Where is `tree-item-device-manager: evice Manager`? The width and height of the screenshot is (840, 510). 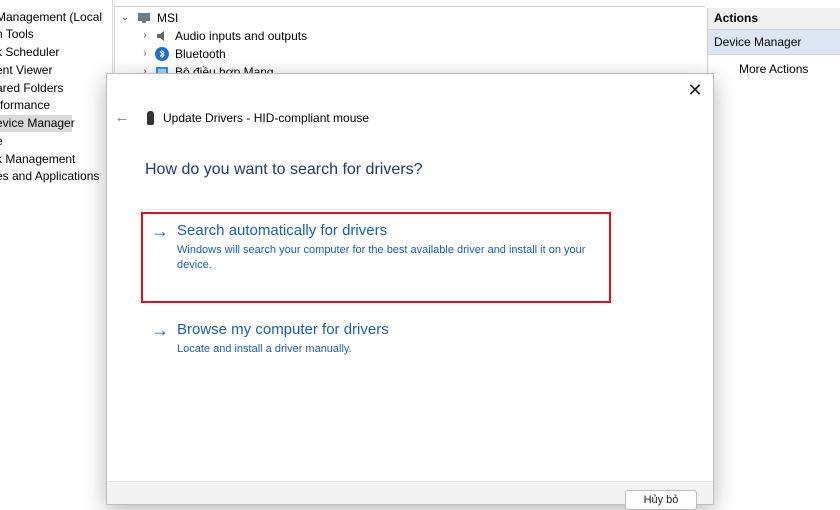
tree-item-device-manager: evice Manager is located at coordinates (37, 123).